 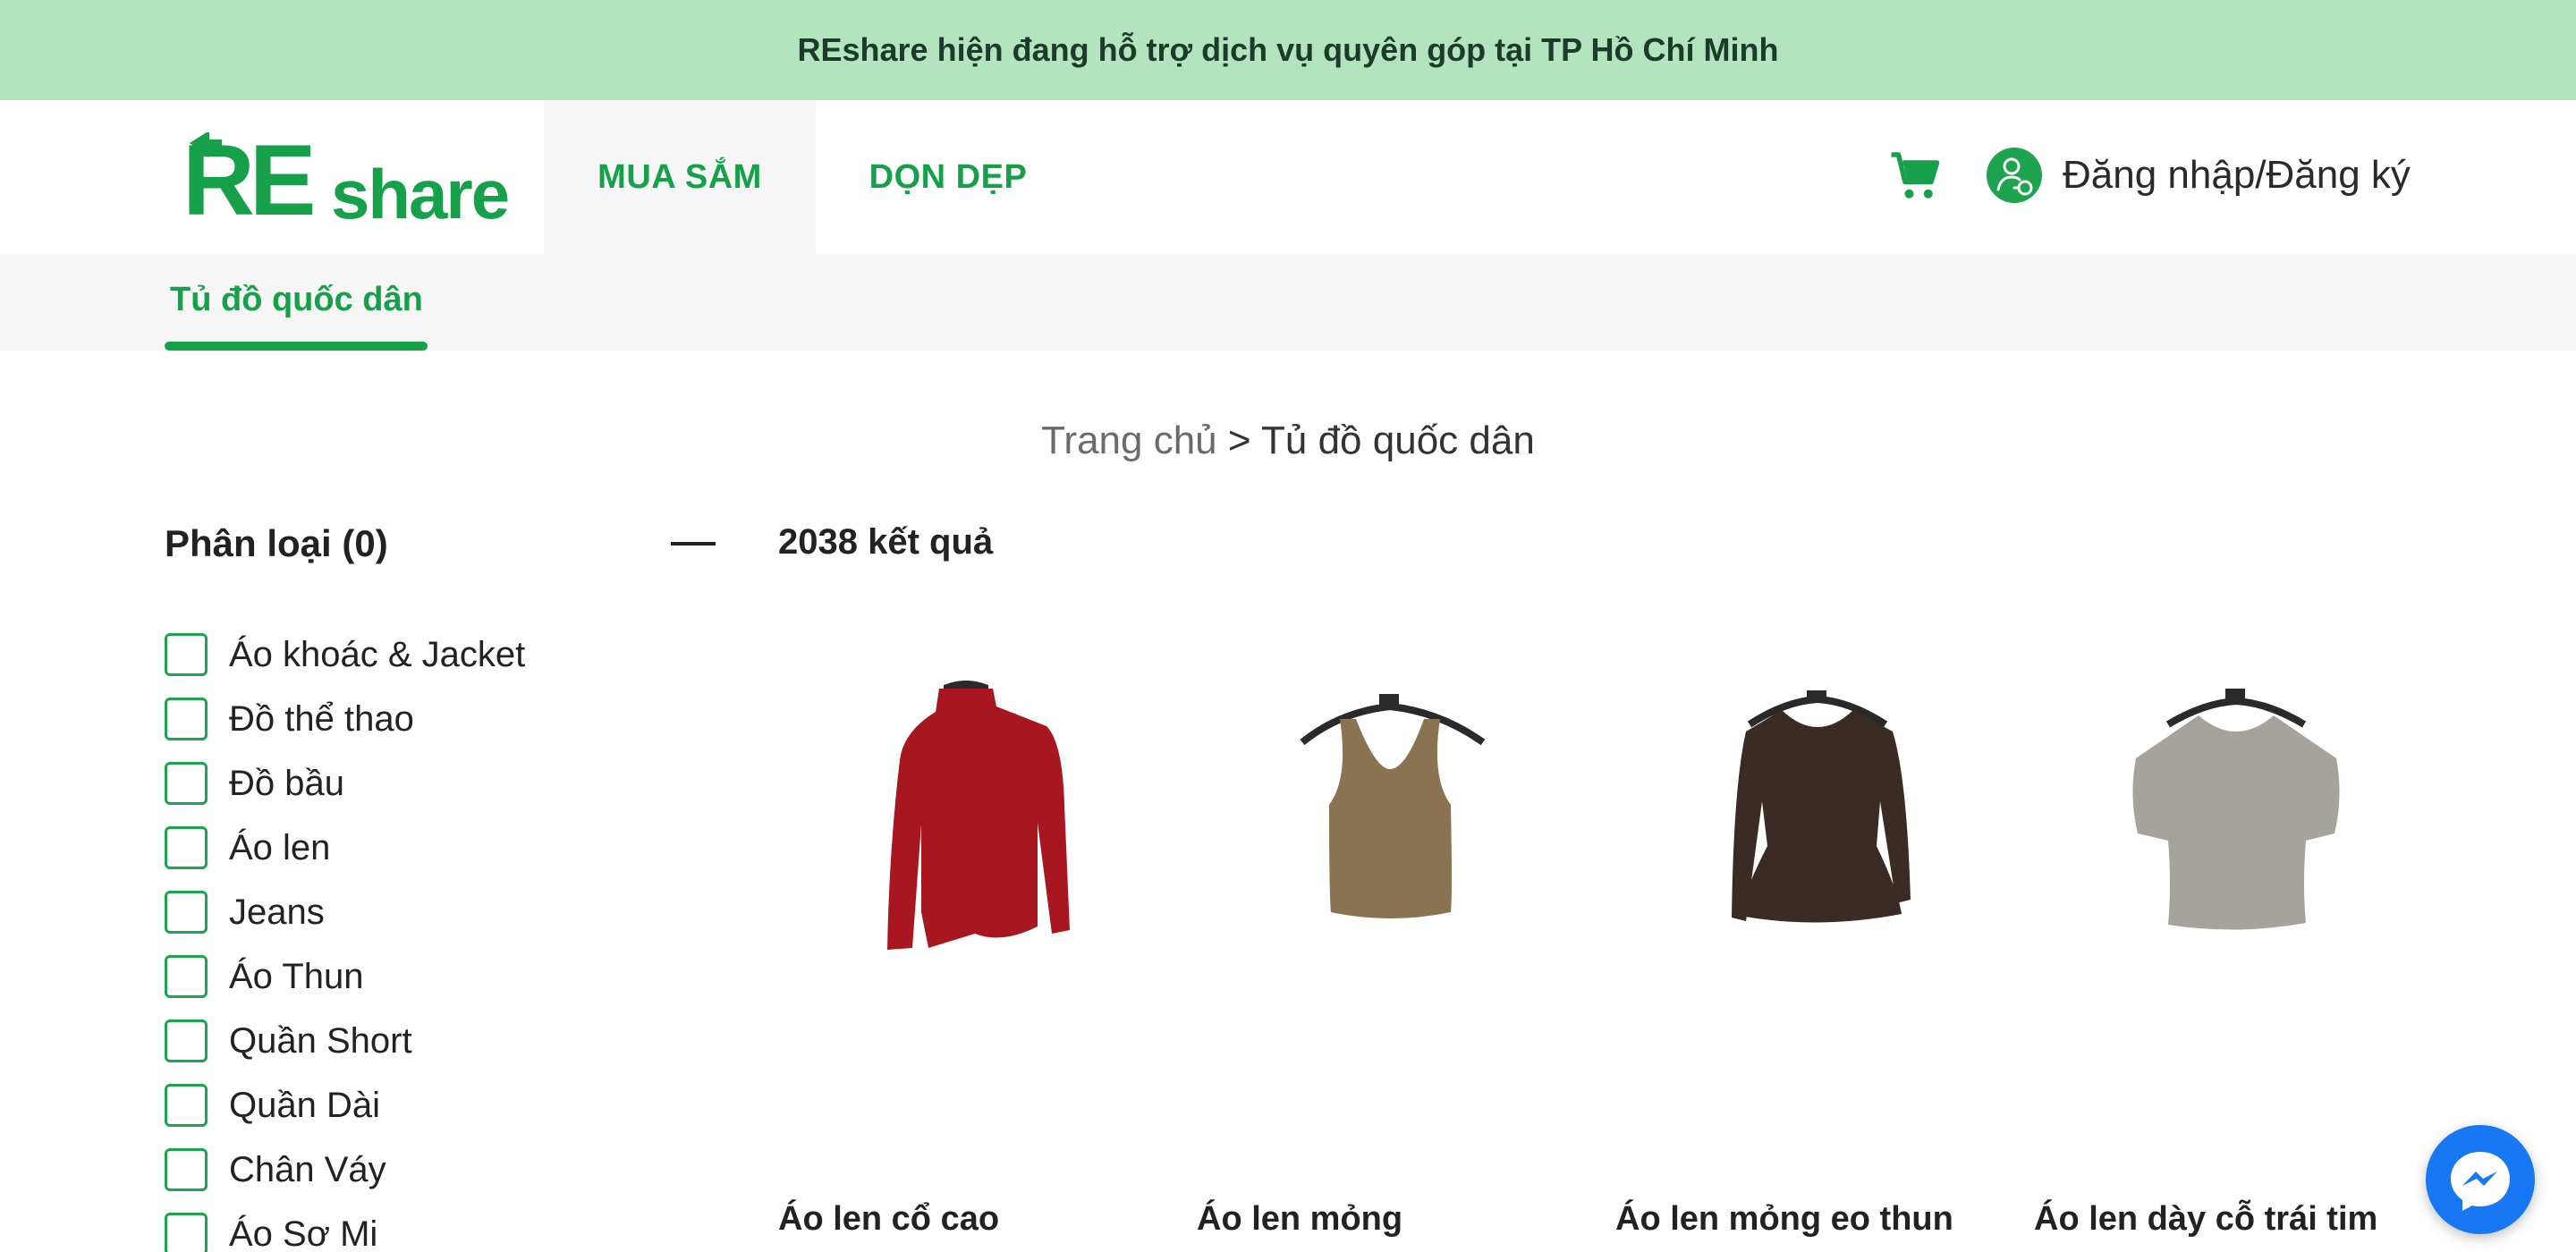 I want to click on filter-label: Jeans, so click(x=277, y=912).